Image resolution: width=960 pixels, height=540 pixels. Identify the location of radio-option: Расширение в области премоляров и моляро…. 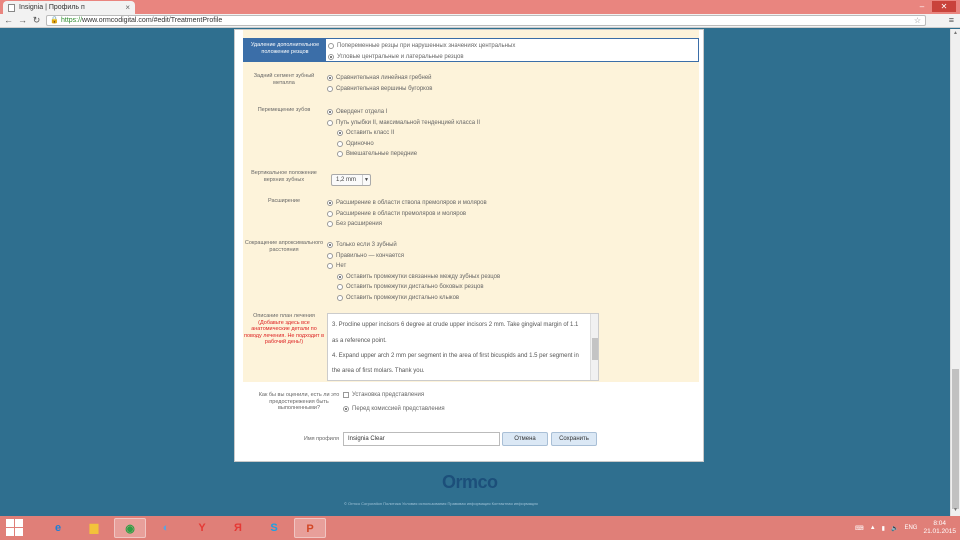
(407, 214).